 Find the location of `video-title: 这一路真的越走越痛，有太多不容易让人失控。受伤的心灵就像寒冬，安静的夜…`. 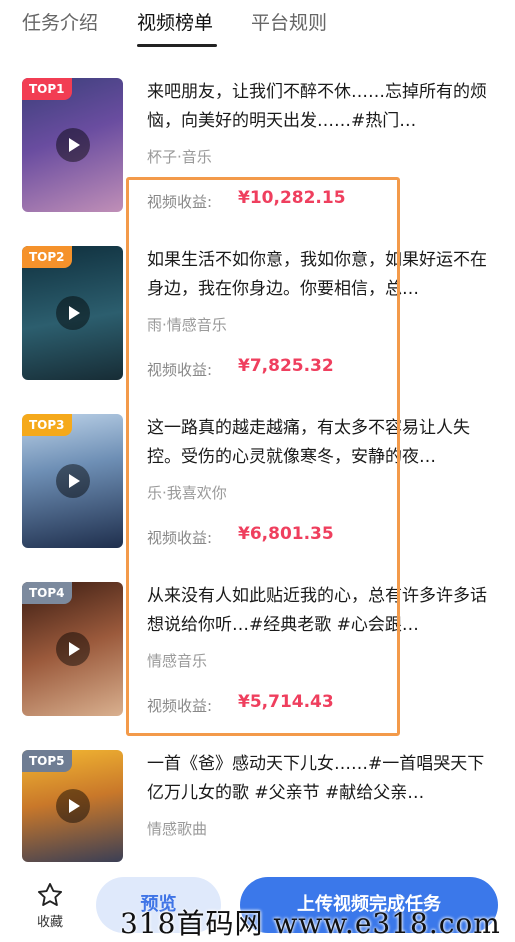

video-title: 这一路真的越走越痛，有太多不容易让人失控。受伤的心灵就像寒冬，安静的夜… is located at coordinates (322, 443).